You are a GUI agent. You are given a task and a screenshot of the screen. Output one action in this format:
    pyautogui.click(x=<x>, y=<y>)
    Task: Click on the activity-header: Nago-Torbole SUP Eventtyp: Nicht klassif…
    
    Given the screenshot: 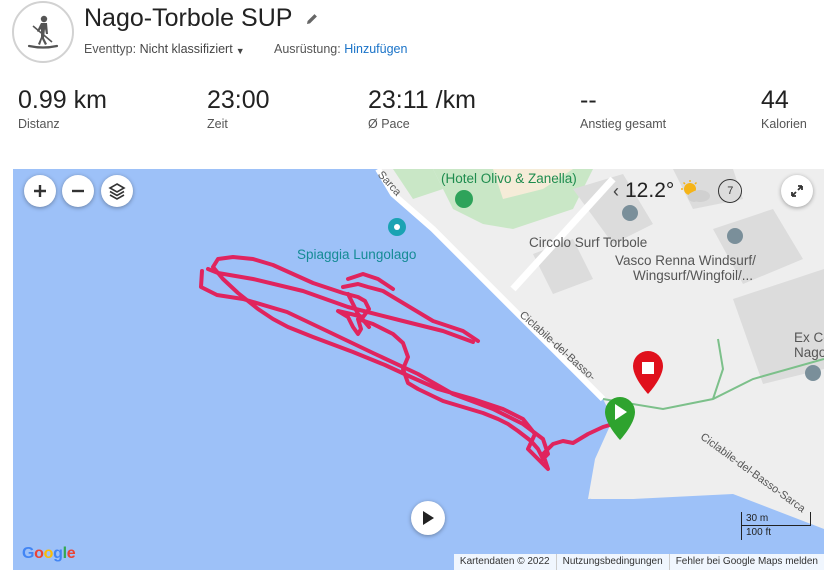 What is the action you would take?
    pyautogui.click(x=416, y=40)
    